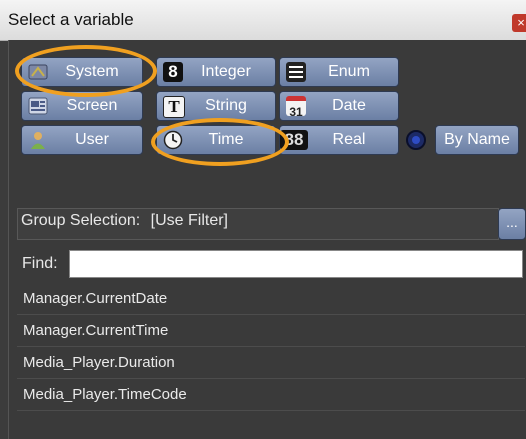  Describe the element at coordinates (40, 263) in the screenshot. I see `find-label: Find:` at that location.